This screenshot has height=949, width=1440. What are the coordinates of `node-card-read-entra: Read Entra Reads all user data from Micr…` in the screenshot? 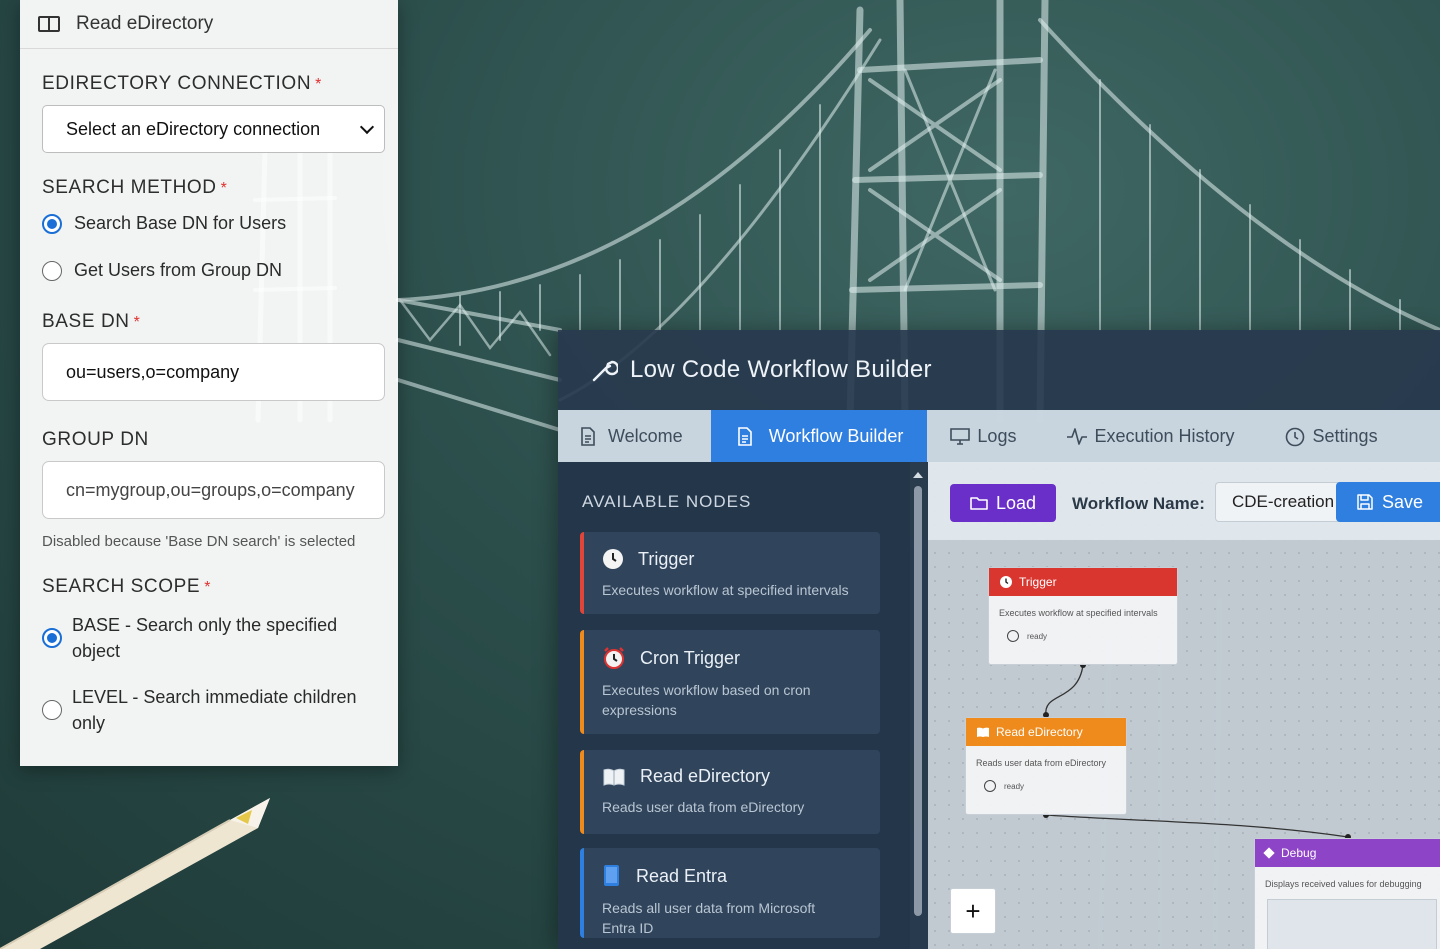 It's located at (730, 893).